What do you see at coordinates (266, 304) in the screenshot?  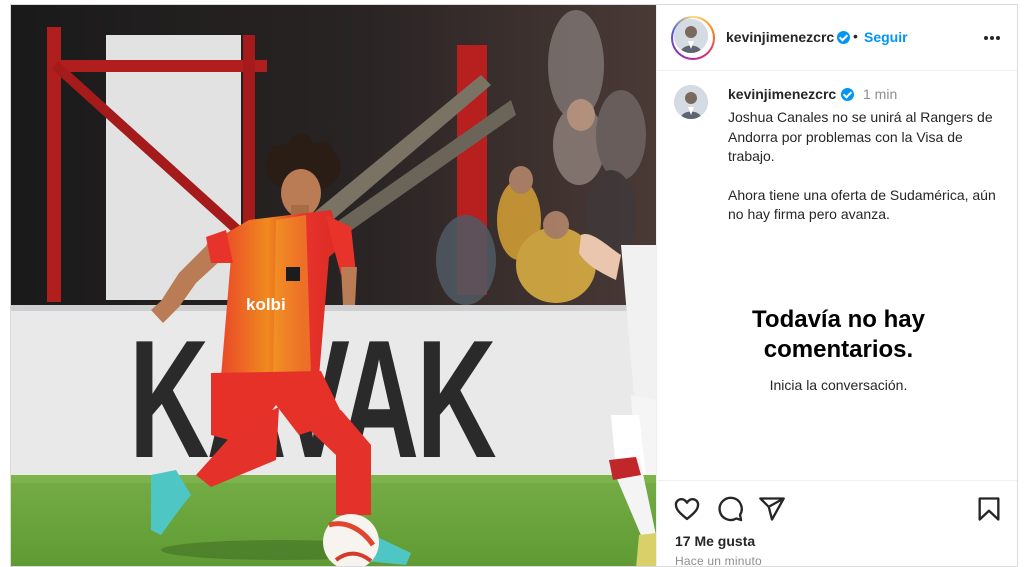 I see `shirt-sponsor: kolbi` at bounding box center [266, 304].